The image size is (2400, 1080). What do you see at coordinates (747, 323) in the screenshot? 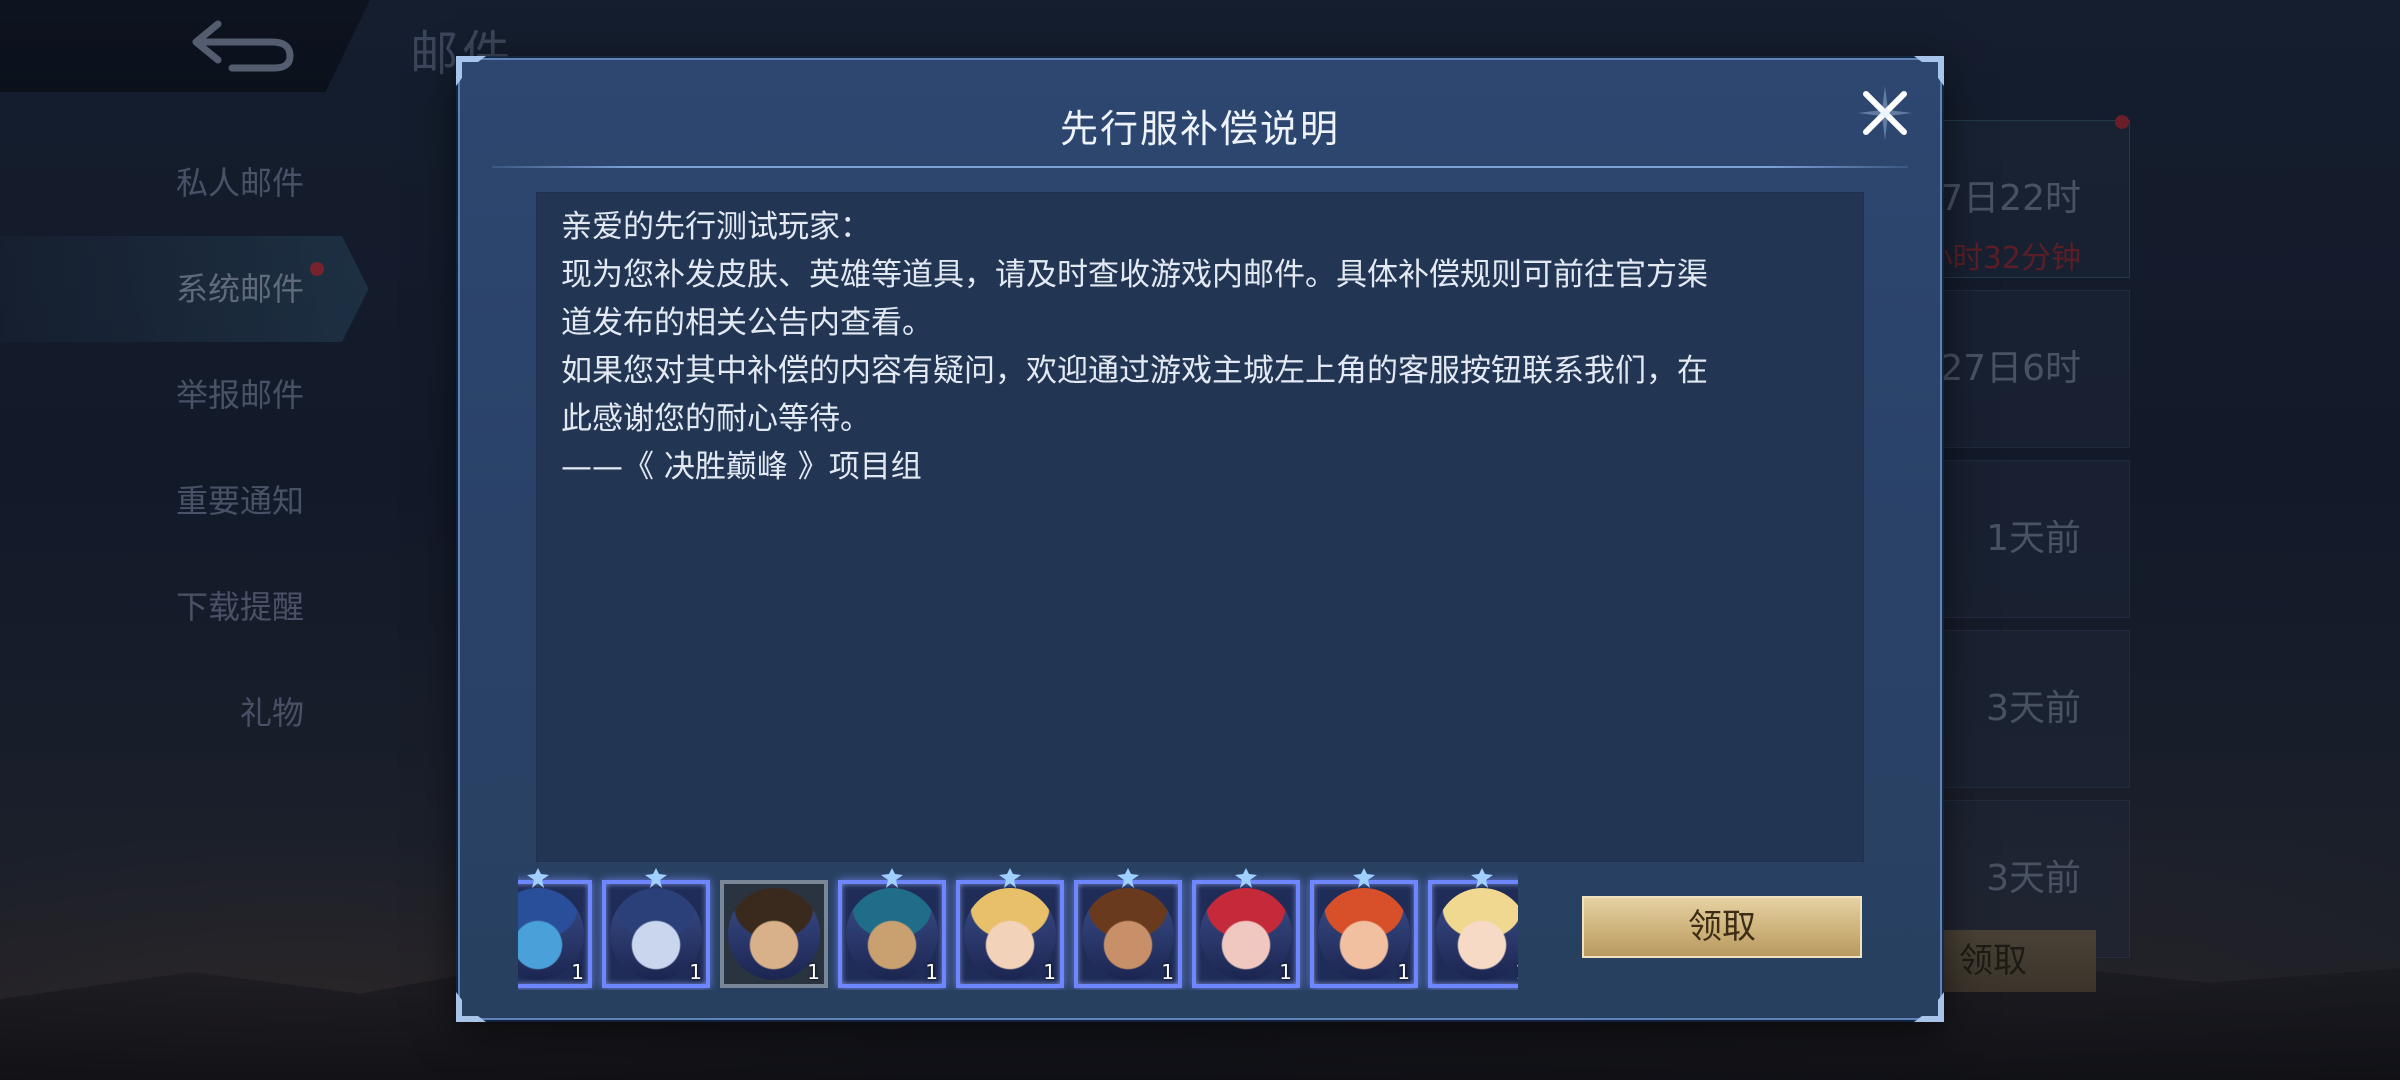
I see `message-line: 道发布的相关公告内查看。` at bounding box center [747, 323].